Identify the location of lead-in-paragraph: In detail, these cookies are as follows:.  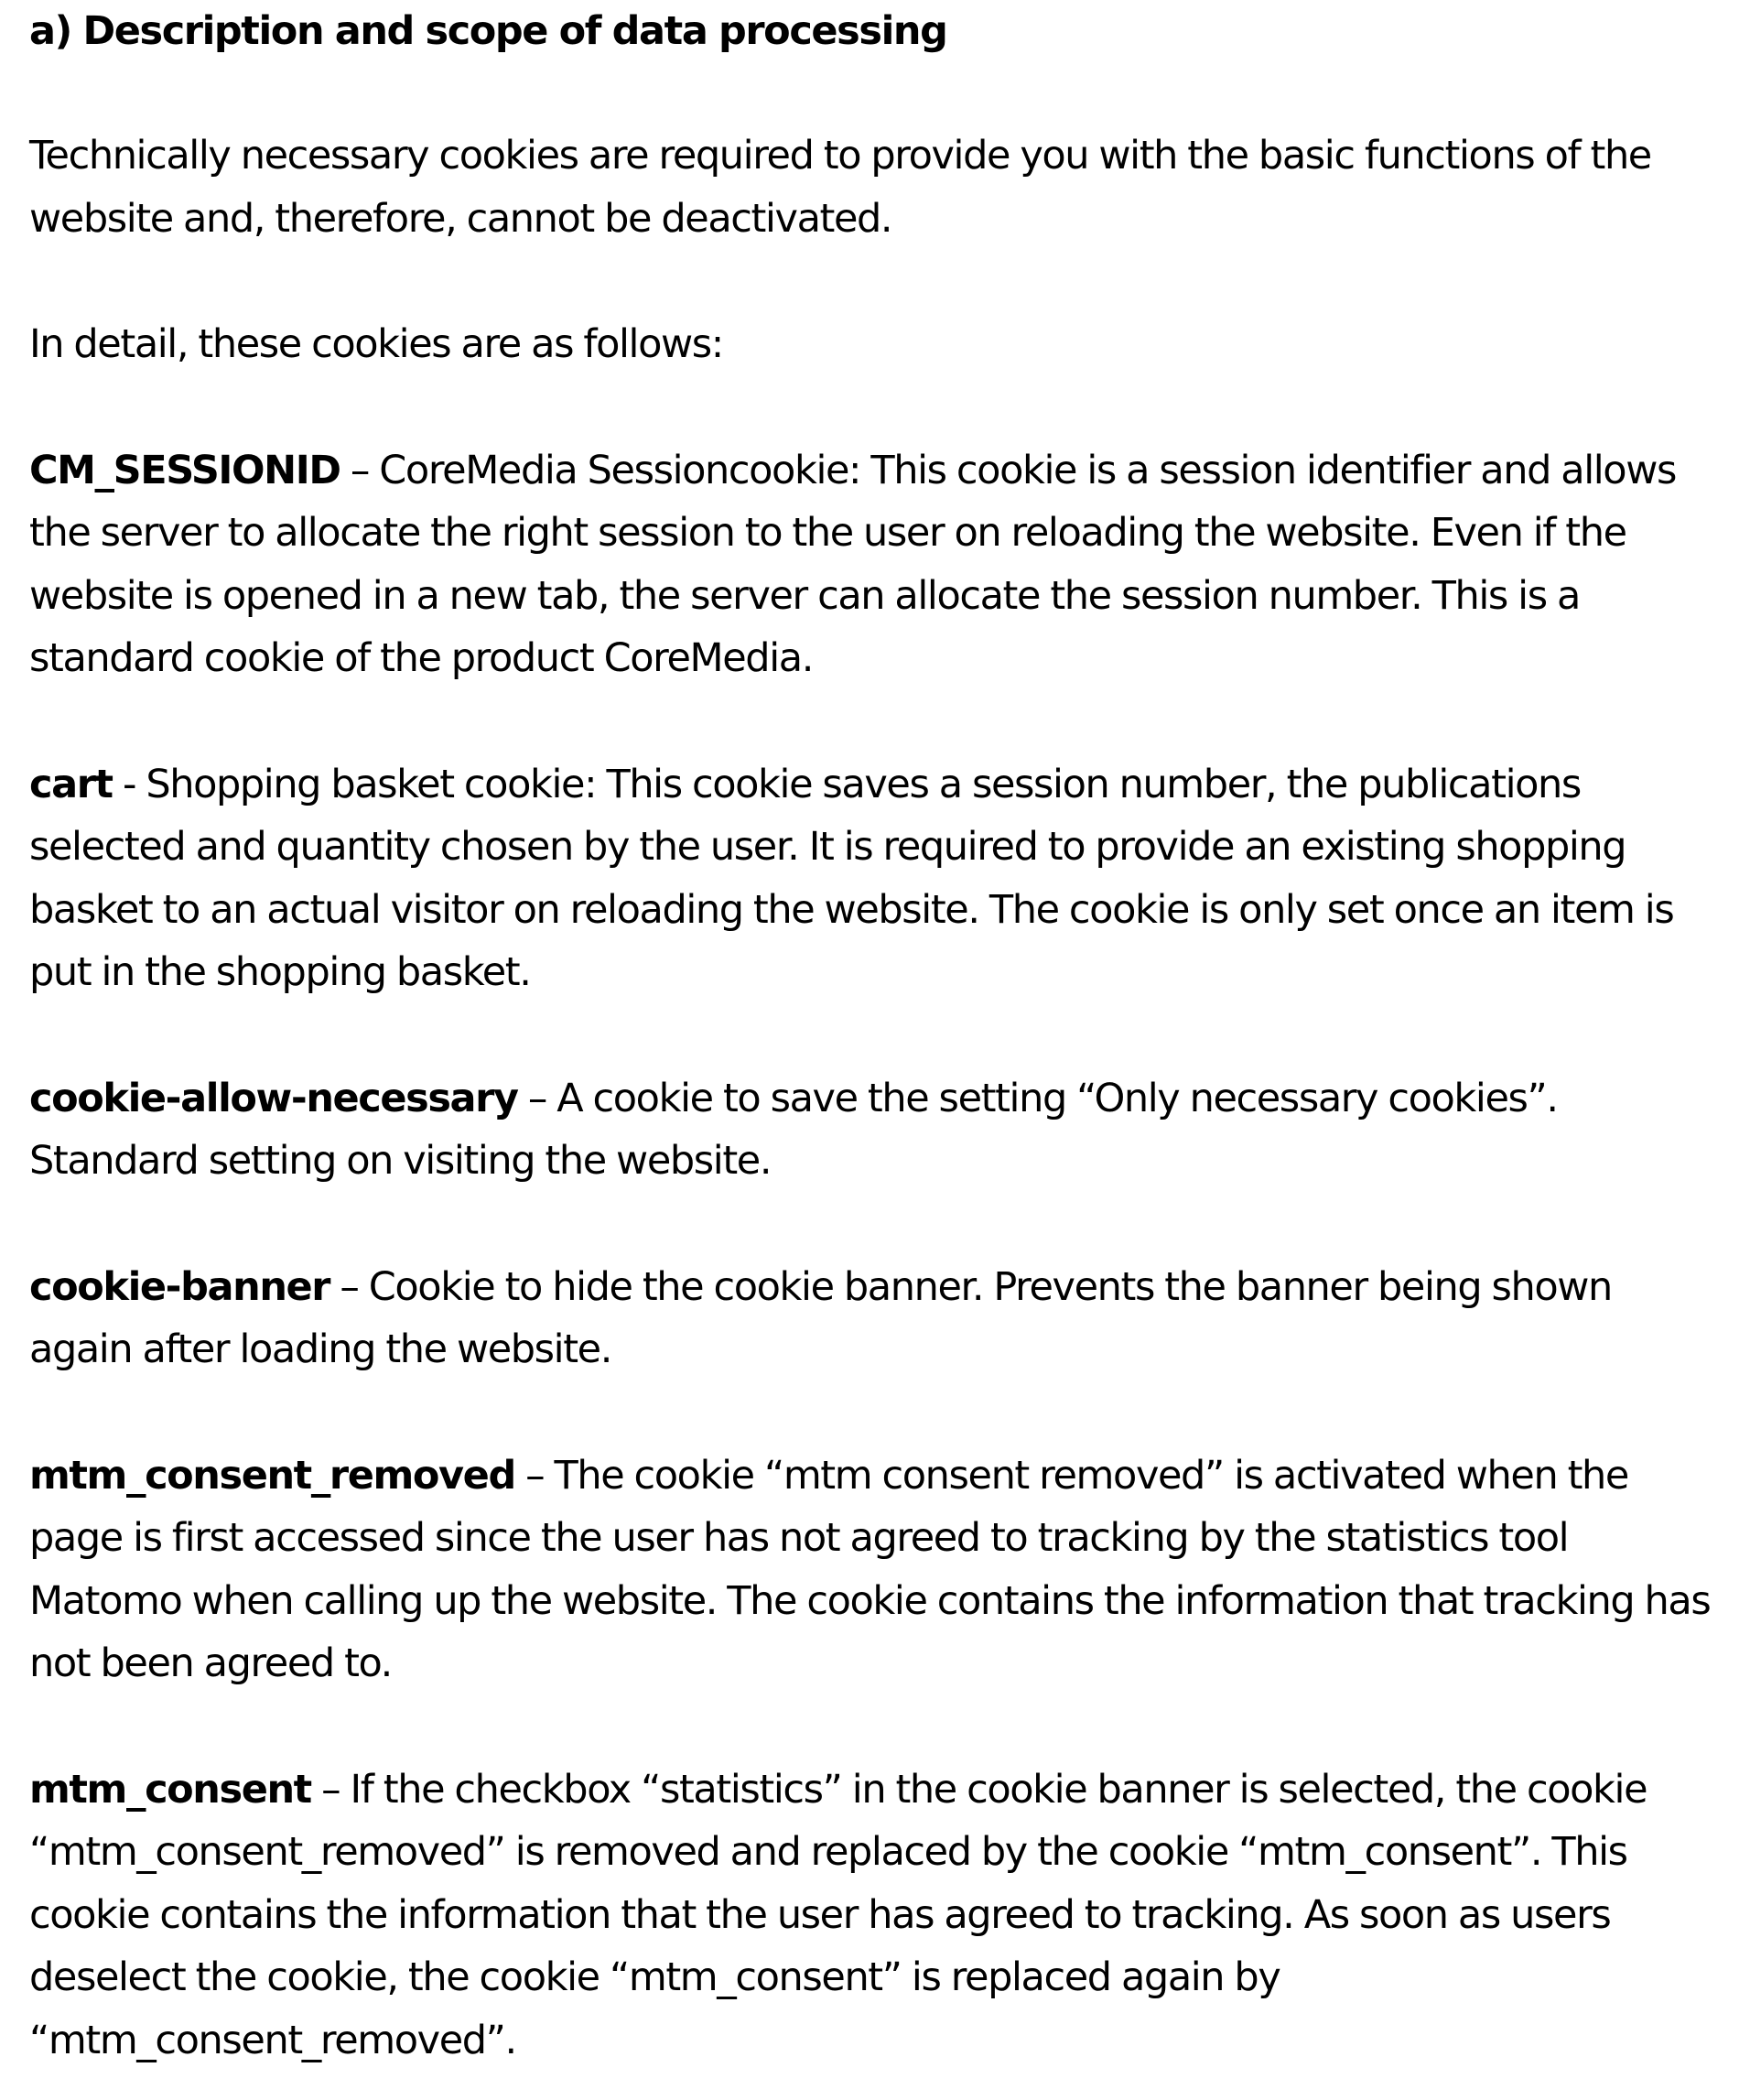
(376, 344).